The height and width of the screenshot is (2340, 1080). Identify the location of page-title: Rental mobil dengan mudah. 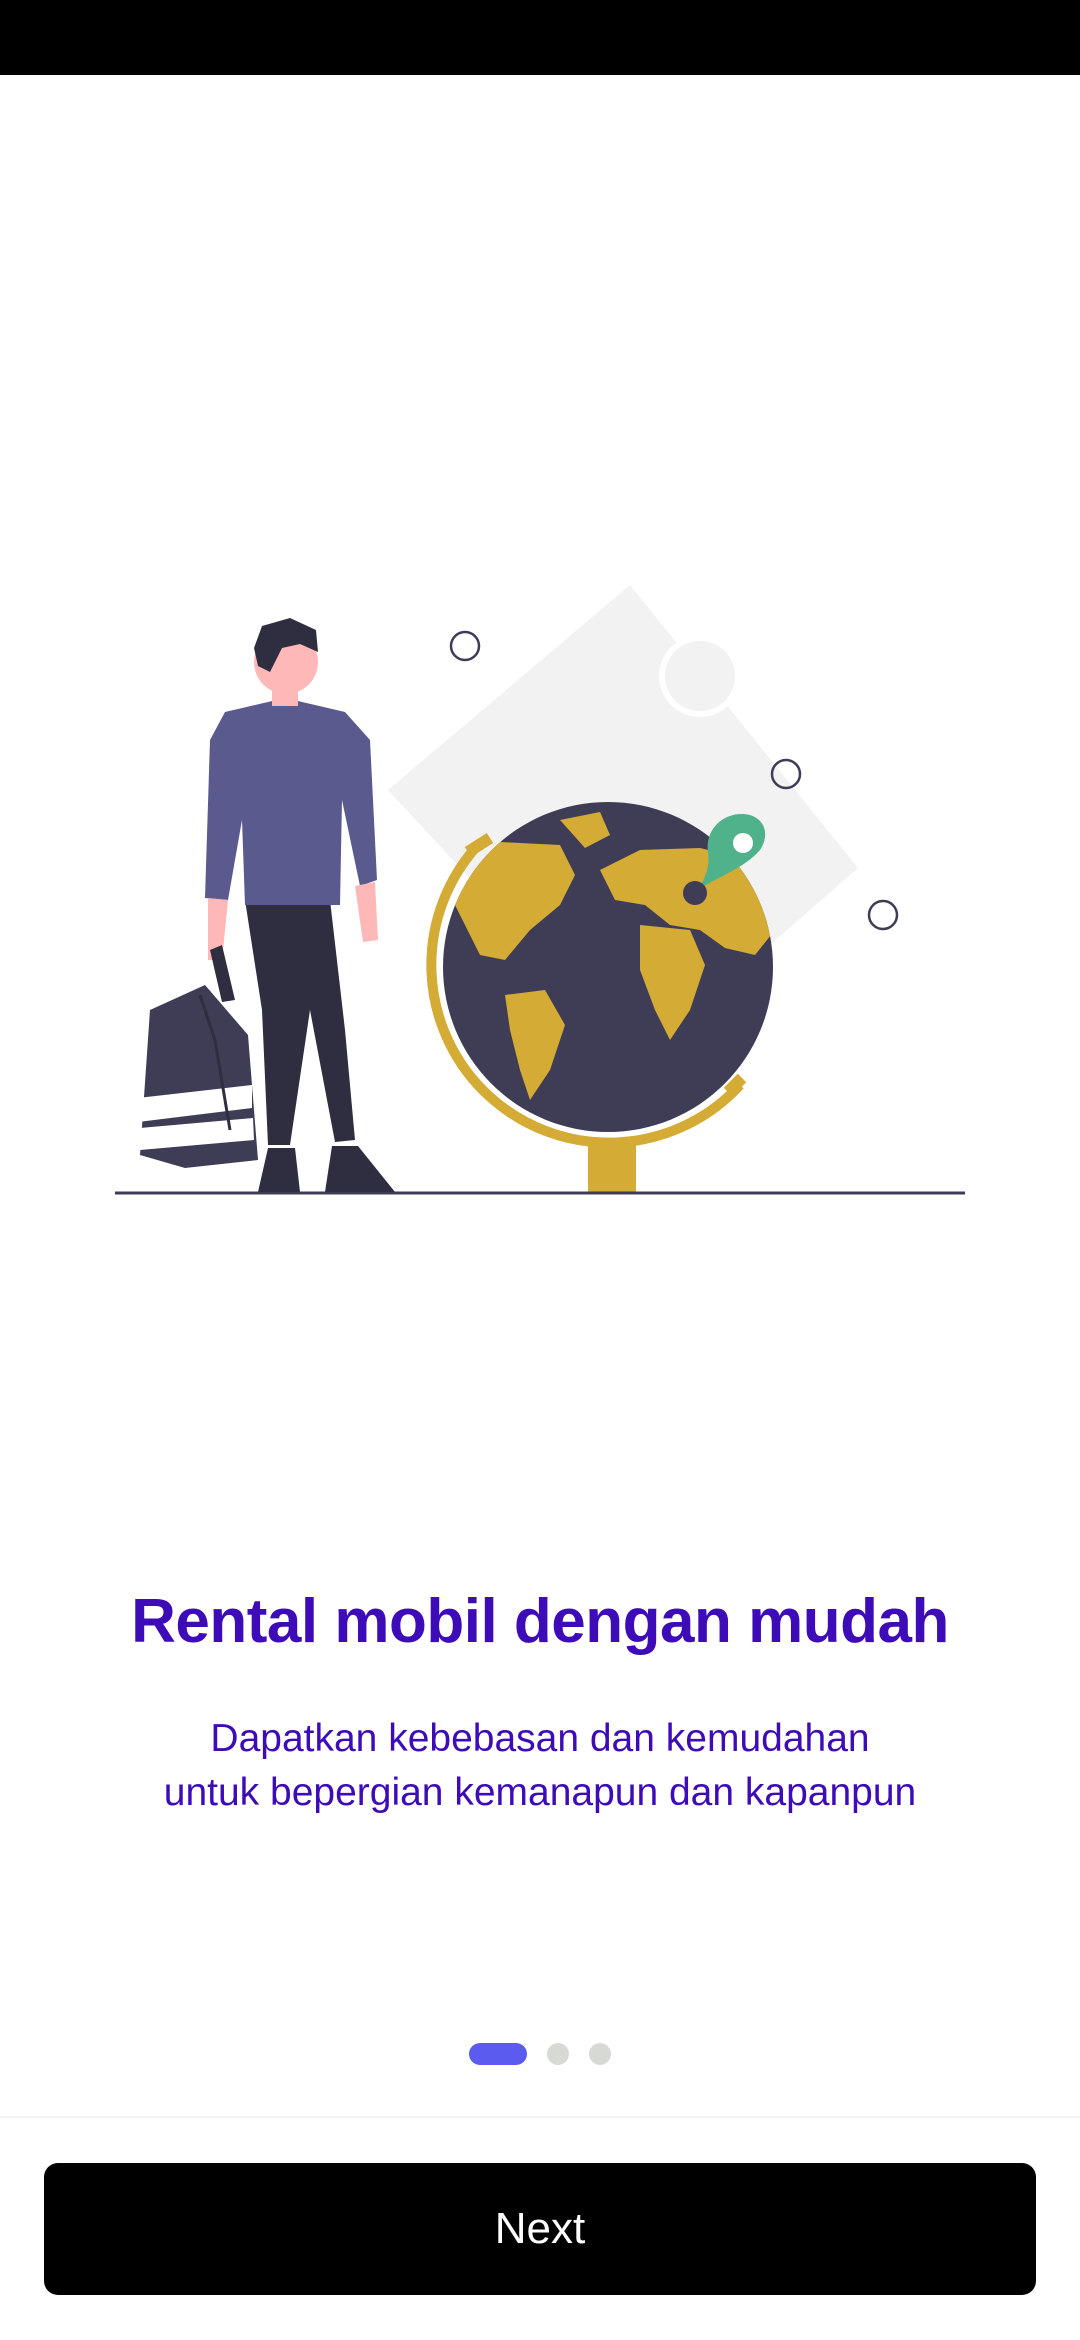
(540, 1621).